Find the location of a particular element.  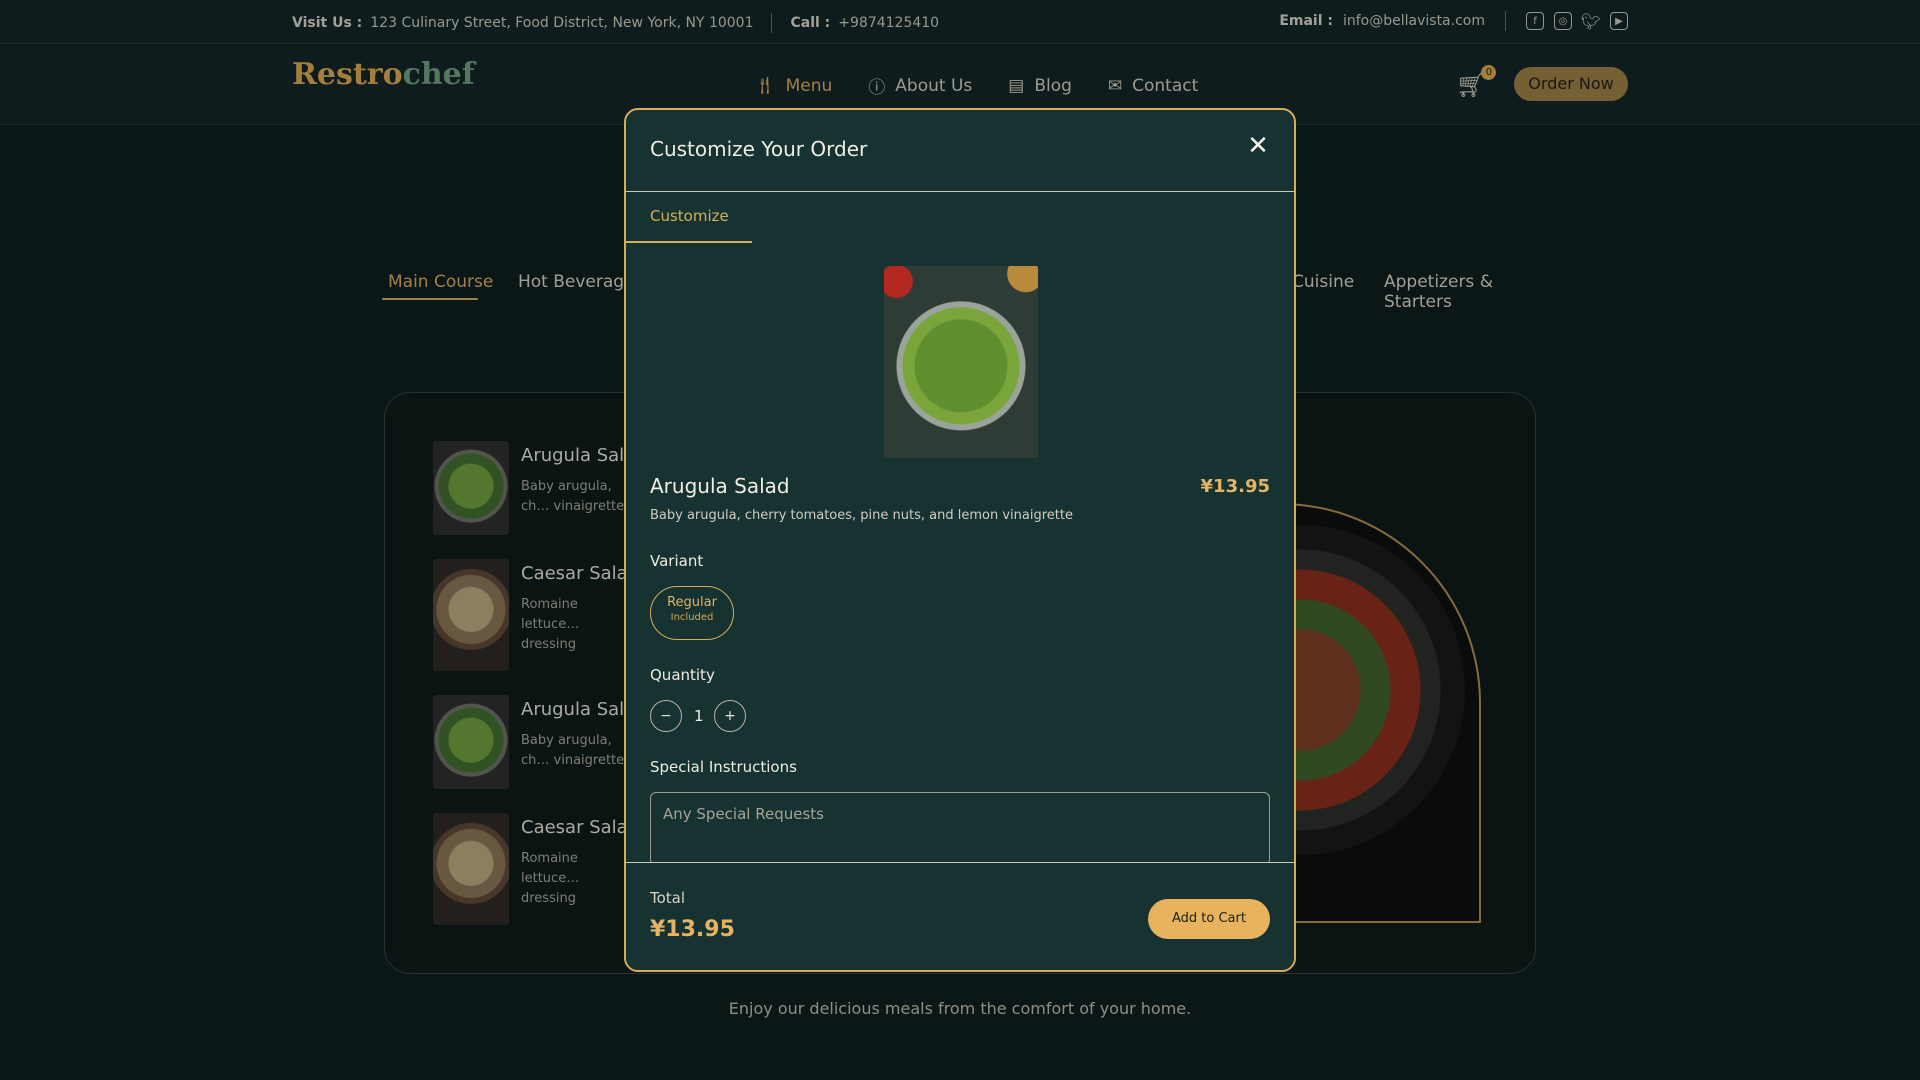

special-instructions-input is located at coordinates (960, 829).